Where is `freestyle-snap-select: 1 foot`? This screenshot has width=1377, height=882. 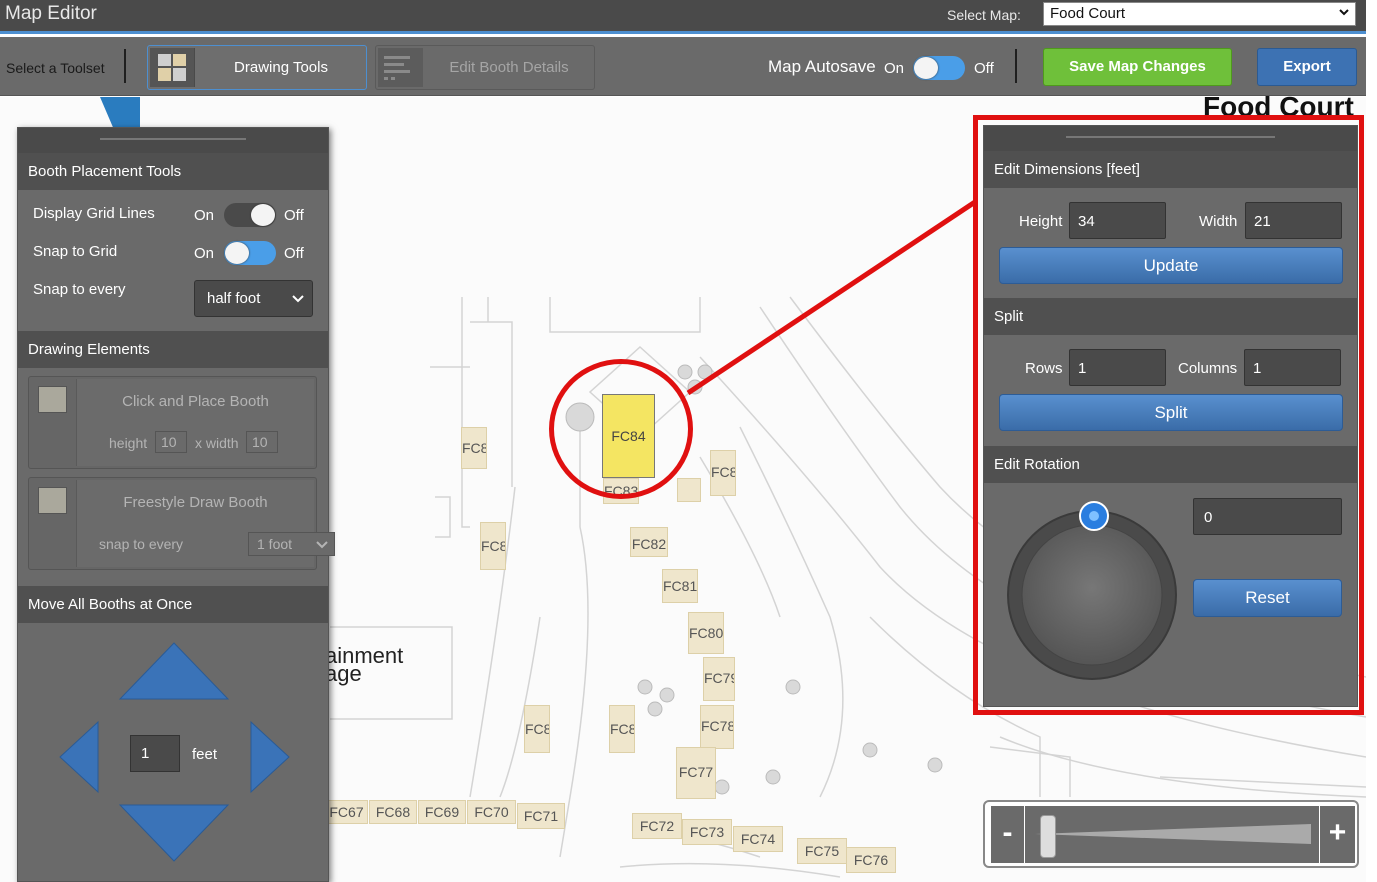
freestyle-snap-select: 1 foot is located at coordinates (291, 544).